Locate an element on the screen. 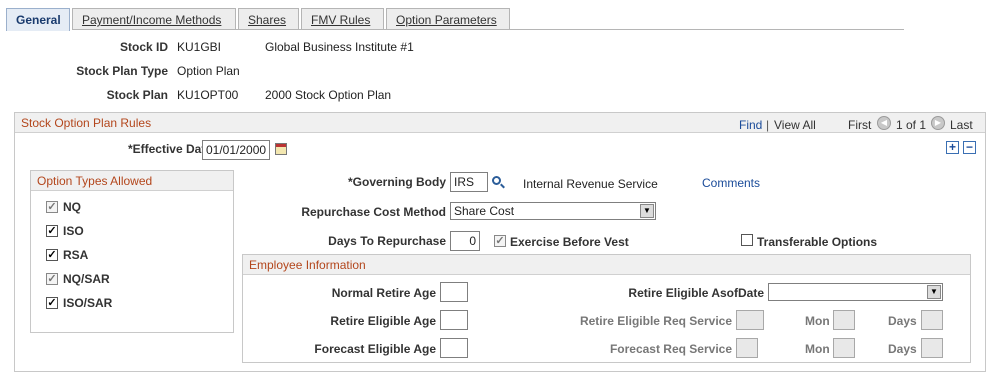  stock-id-label: Stock ID is located at coordinates (143, 47).